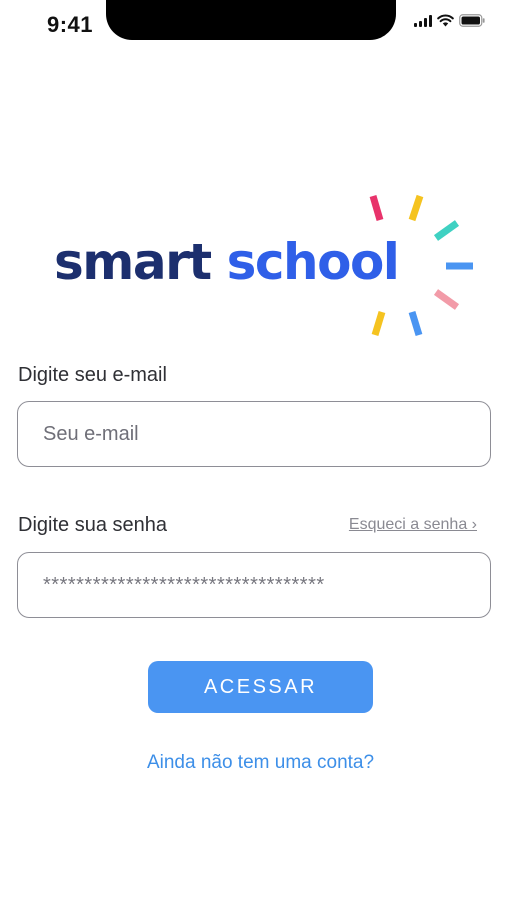 This screenshot has width=507, height=900. I want to click on app-logo: smart school, so click(227, 262).